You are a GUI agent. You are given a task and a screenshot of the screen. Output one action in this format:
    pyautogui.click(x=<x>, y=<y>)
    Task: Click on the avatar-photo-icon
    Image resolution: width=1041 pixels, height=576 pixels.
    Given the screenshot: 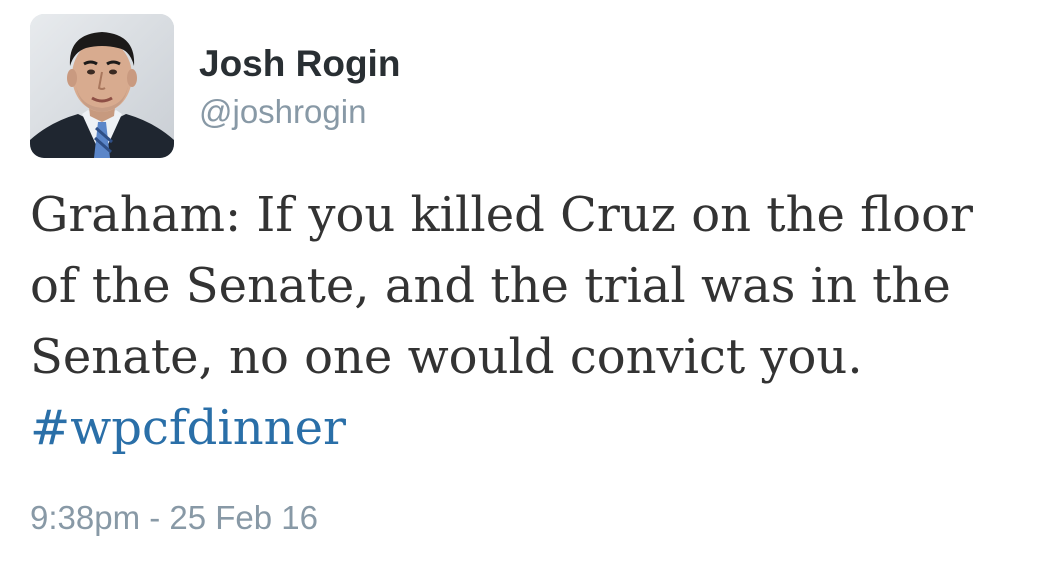 What is the action you would take?
    pyautogui.click(x=102, y=86)
    